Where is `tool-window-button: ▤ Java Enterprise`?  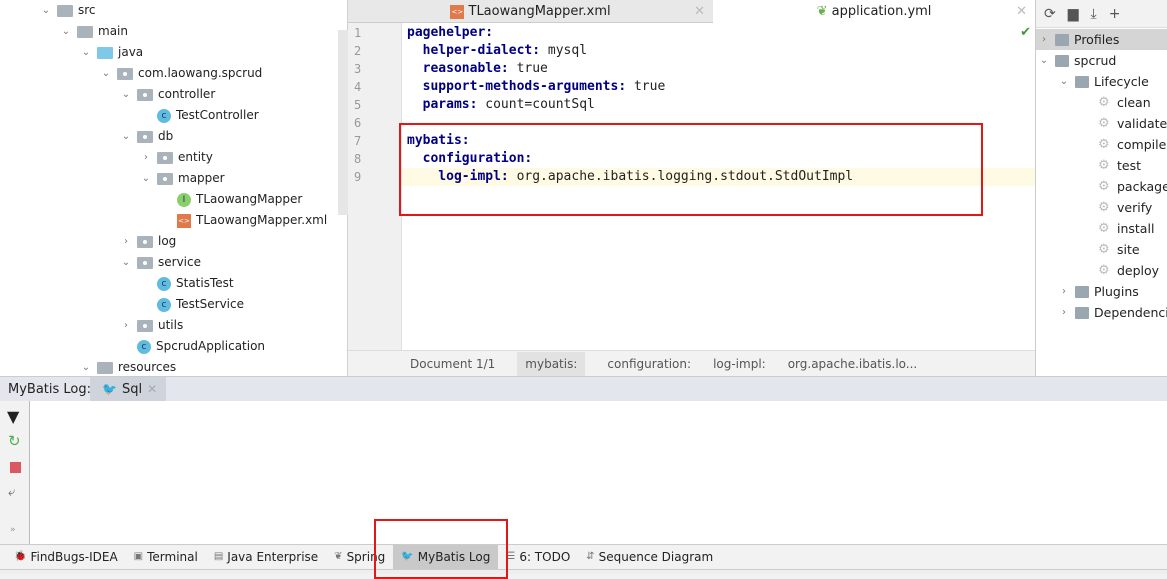
tool-window-button: ▤ Java Enterprise is located at coordinates (266, 557).